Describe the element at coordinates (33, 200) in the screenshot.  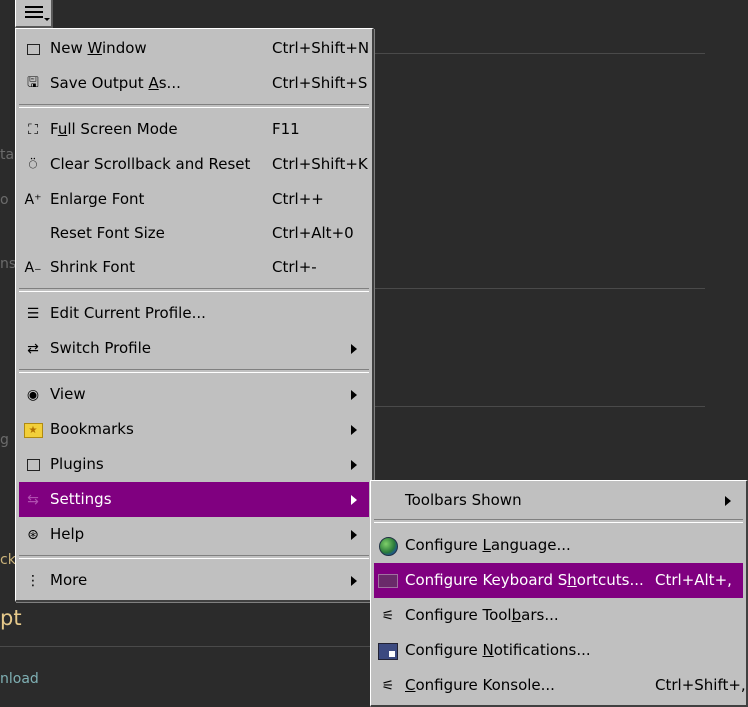
I see `enlarge-font-icon: A⁺` at that location.